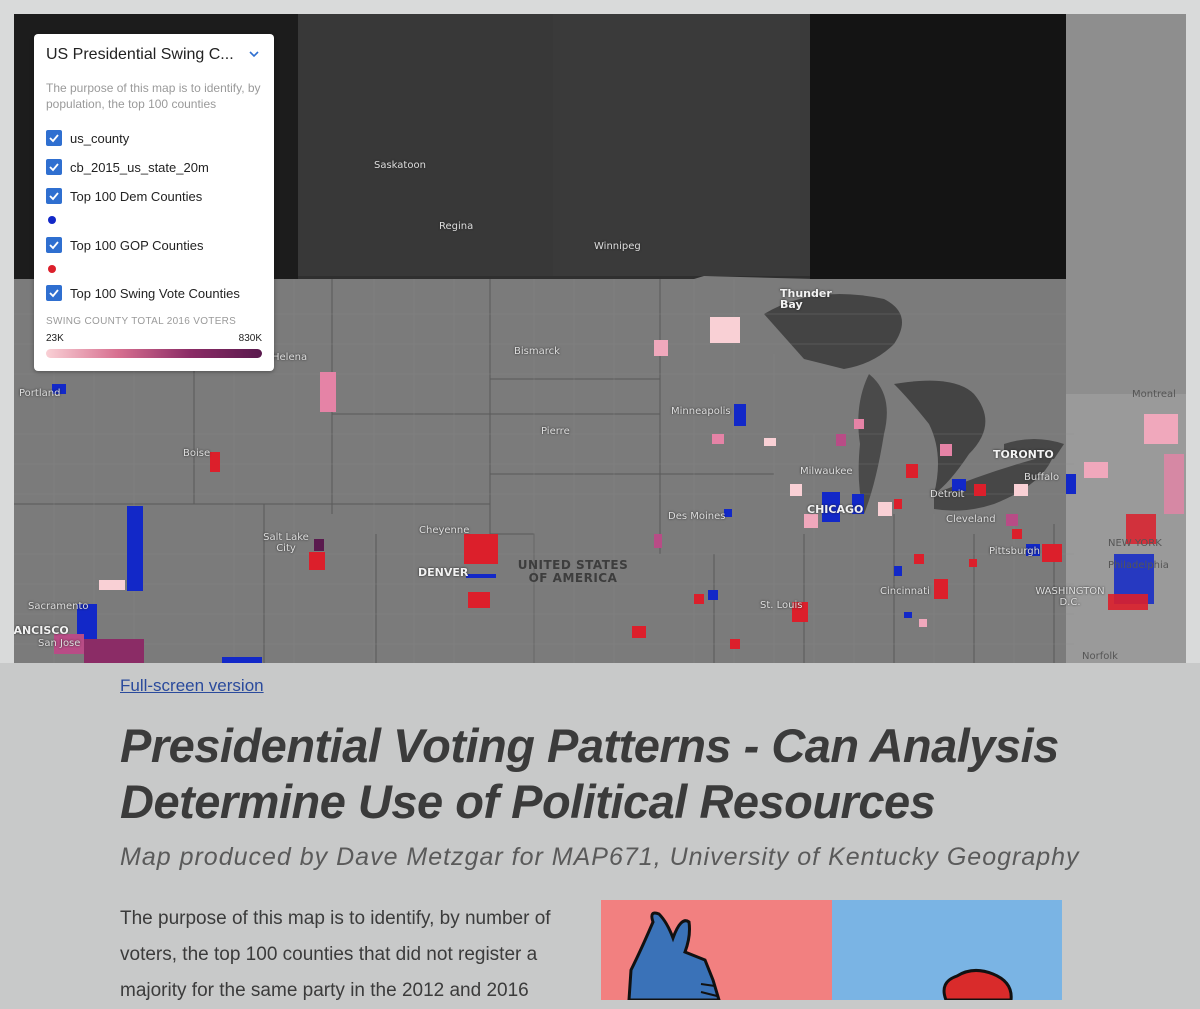 The width and height of the screenshot is (1200, 1009). Describe the element at coordinates (573, 571) in the screenshot. I see `country-label: UNITED STATES OF AMERICA` at that location.